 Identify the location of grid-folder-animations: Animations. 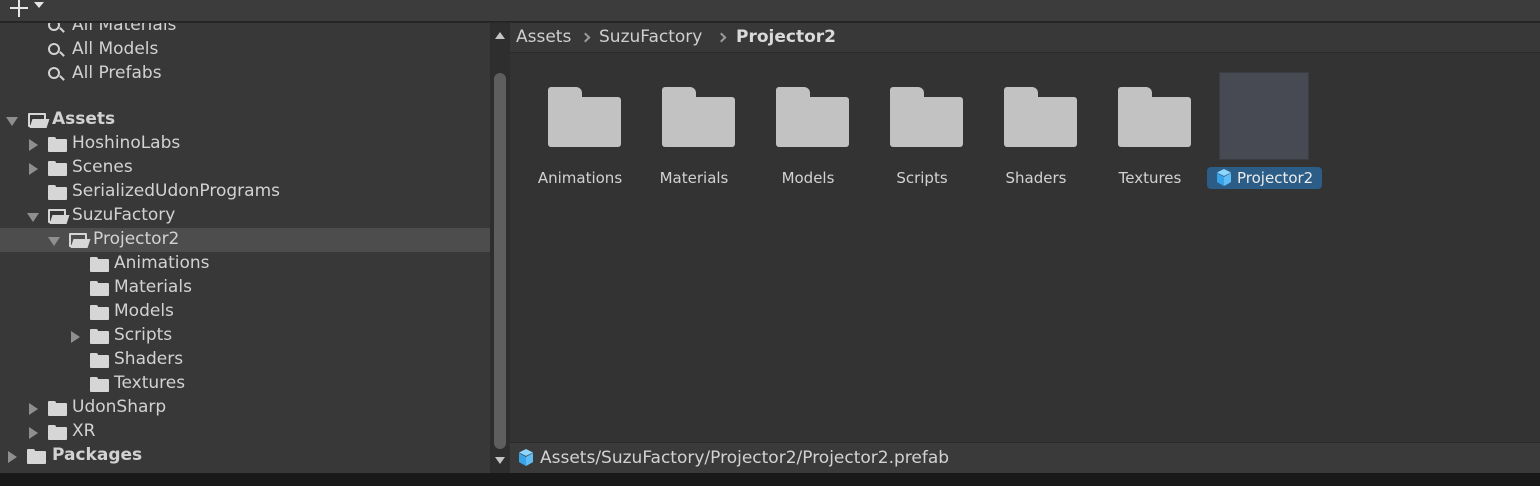
(580, 130).